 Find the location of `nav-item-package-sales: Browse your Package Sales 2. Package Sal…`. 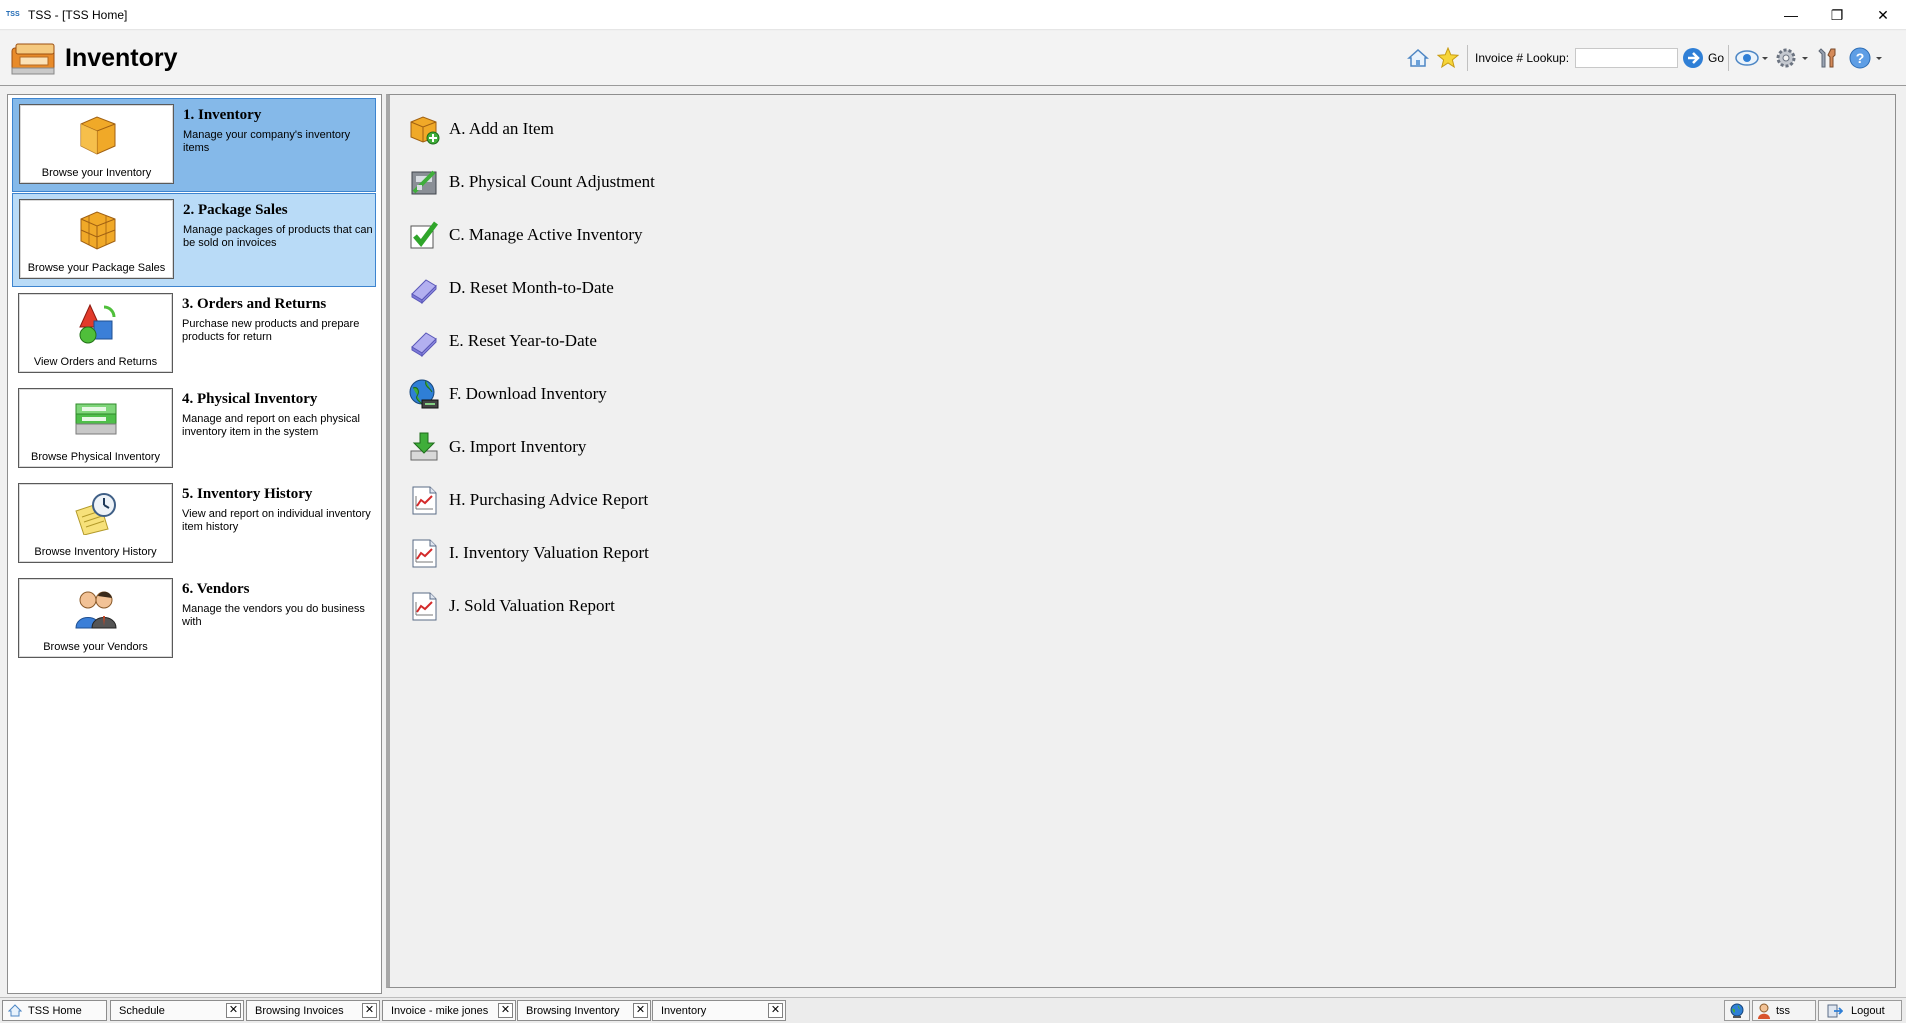

nav-item-package-sales: Browse your Package Sales 2. Package Sal… is located at coordinates (194, 240).